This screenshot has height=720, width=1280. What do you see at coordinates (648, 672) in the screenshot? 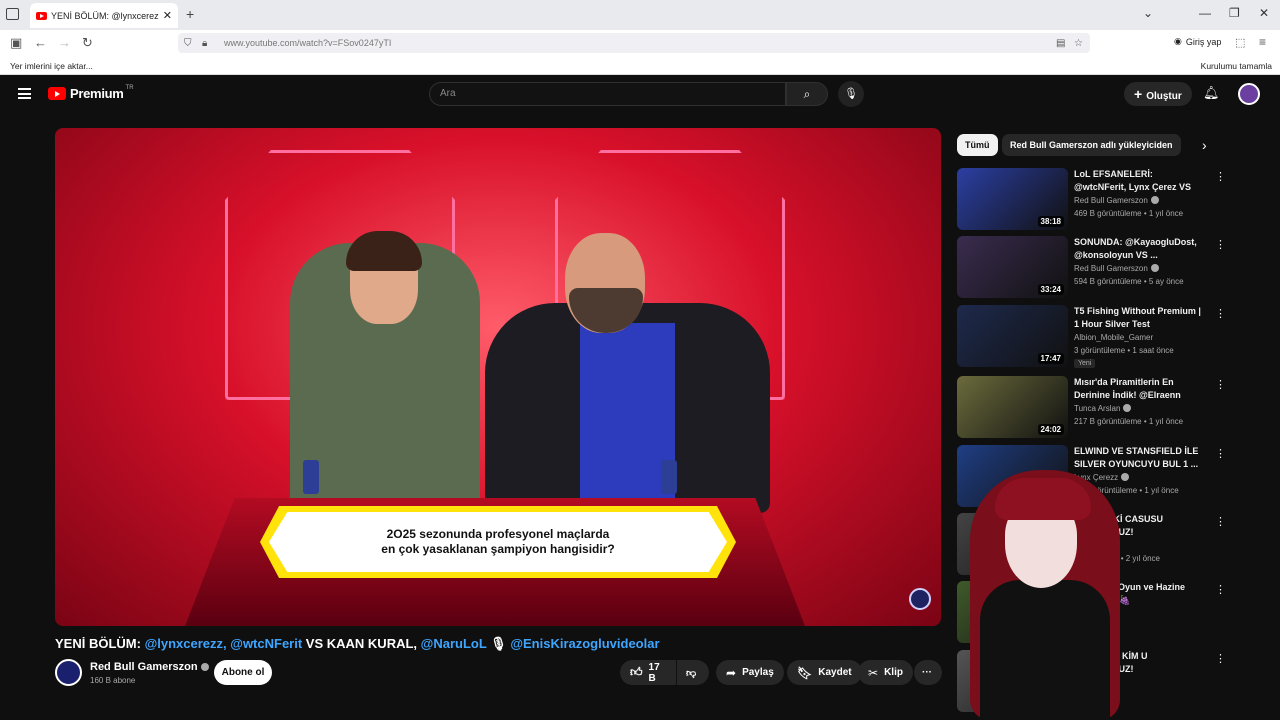
I see `like-button: 👍︎ 17 B` at bounding box center [648, 672].